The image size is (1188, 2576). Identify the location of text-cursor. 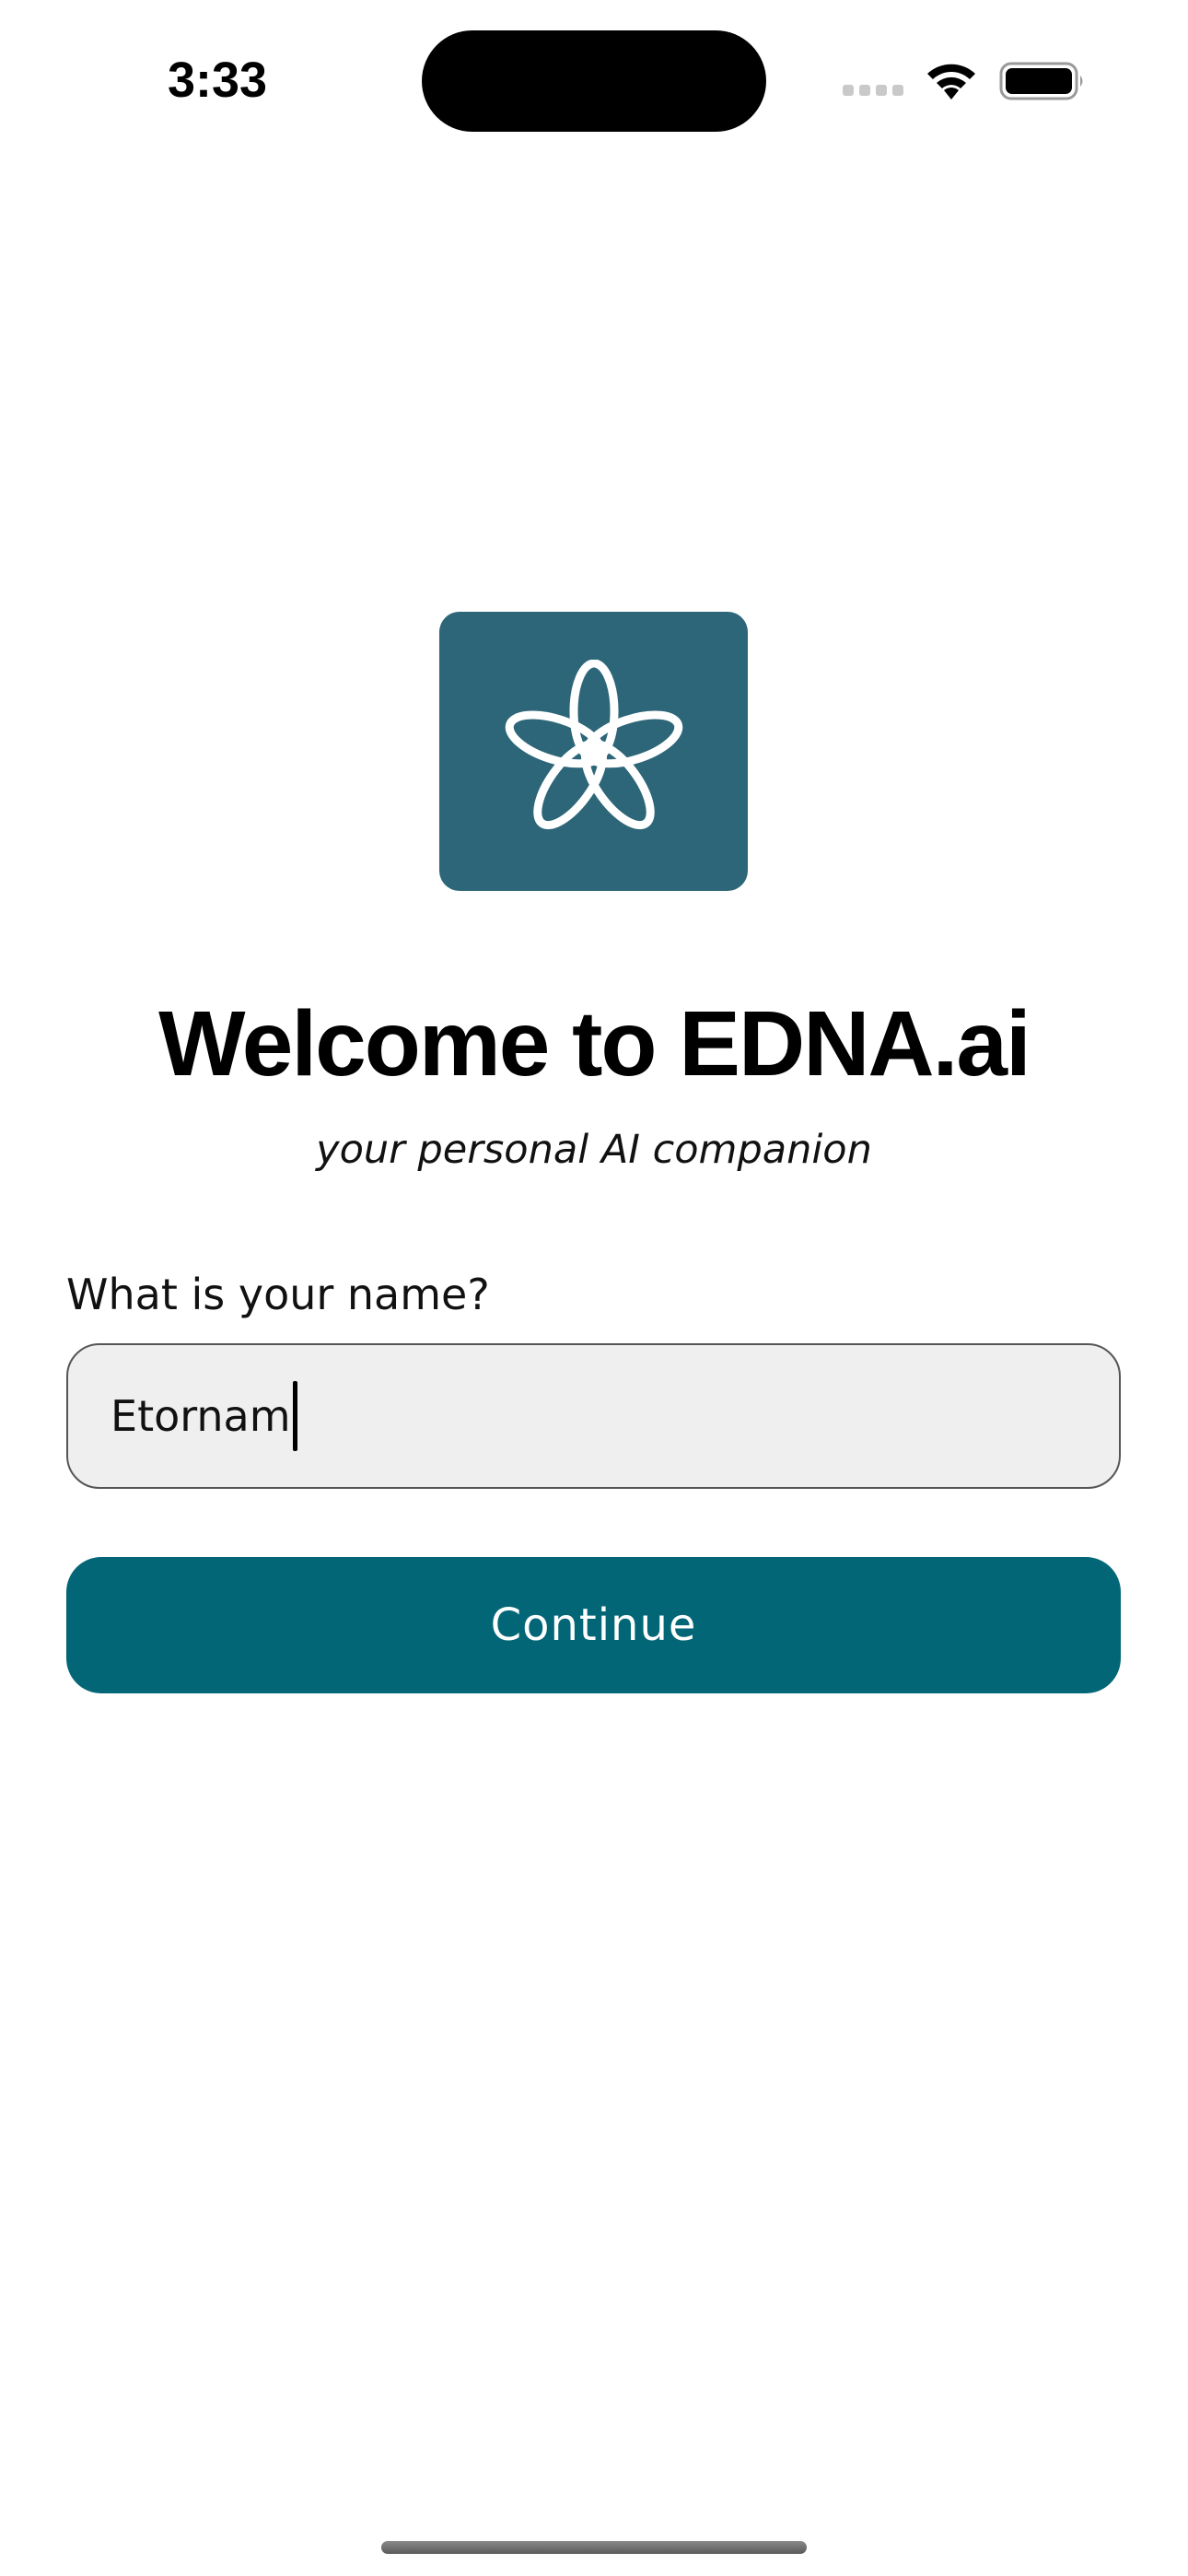
(294, 1416).